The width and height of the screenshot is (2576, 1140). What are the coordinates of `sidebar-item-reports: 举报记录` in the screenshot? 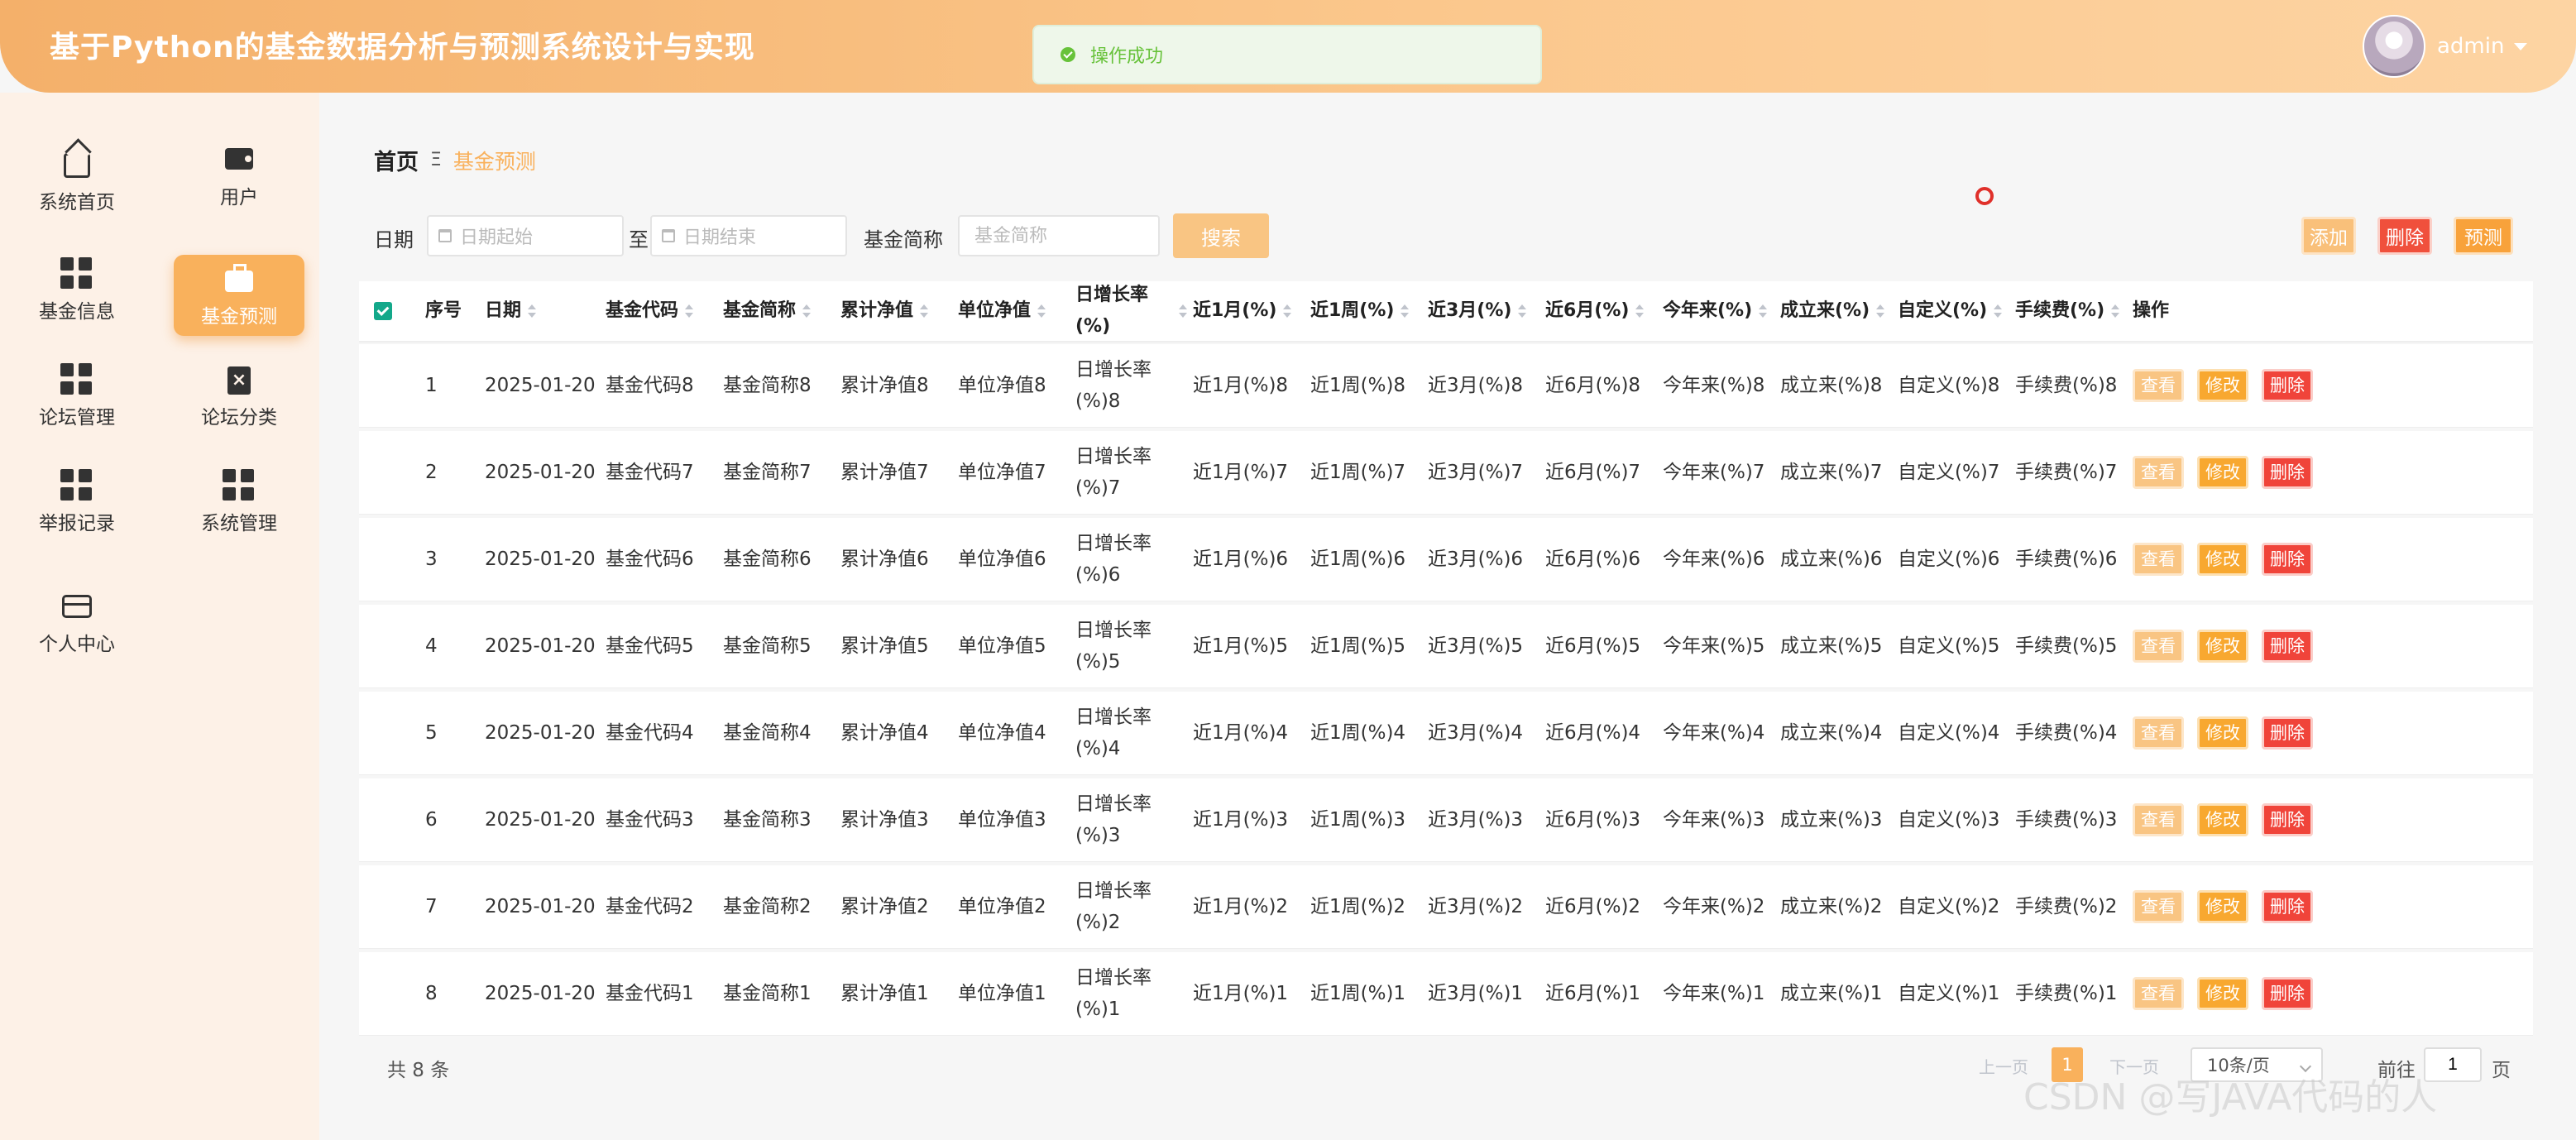 It's located at (77, 502).